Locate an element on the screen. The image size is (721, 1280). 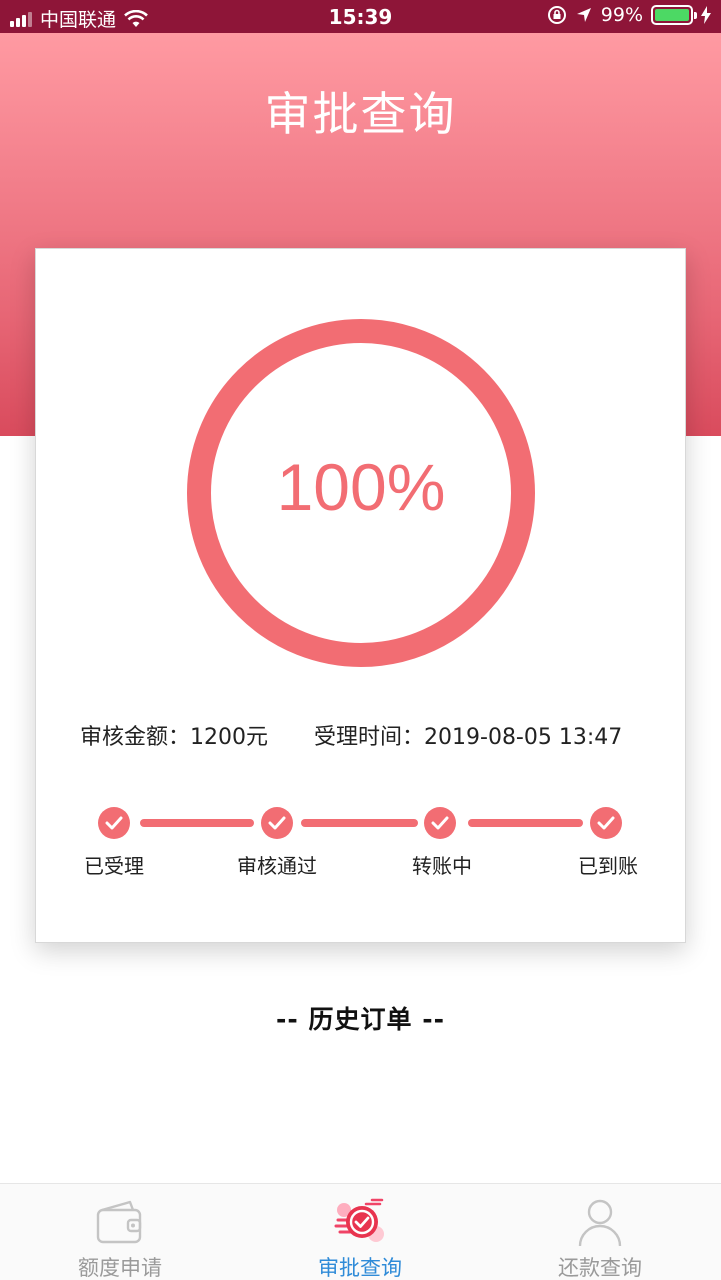
step-label: 已受理 is located at coordinates (114, 866).